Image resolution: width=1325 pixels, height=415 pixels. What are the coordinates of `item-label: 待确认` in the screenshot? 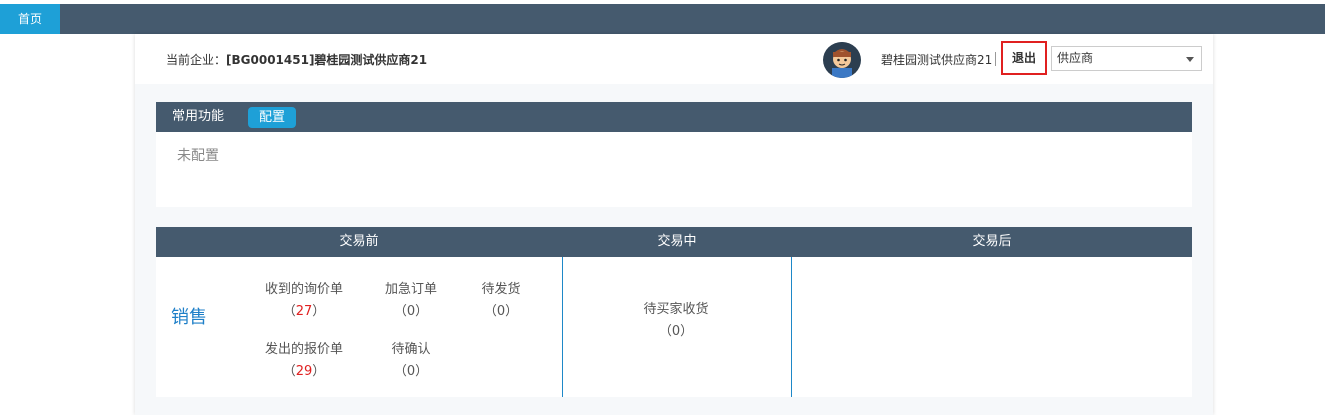 It's located at (411, 349).